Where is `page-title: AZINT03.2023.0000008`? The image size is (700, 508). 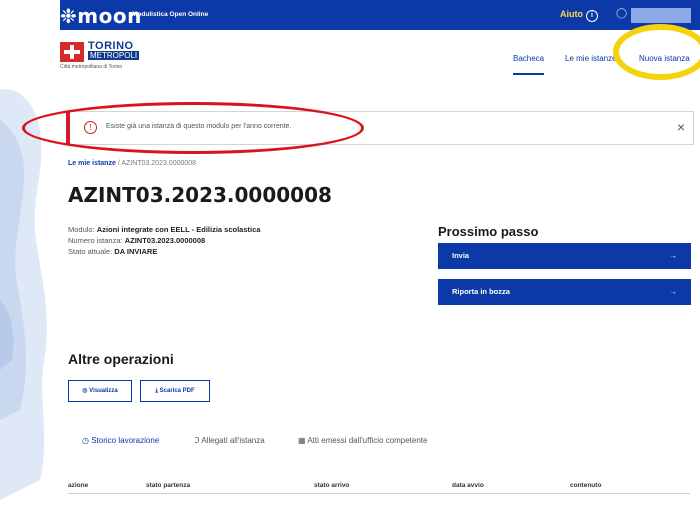
page-title: AZINT03.2023.0000008 is located at coordinates (200, 195).